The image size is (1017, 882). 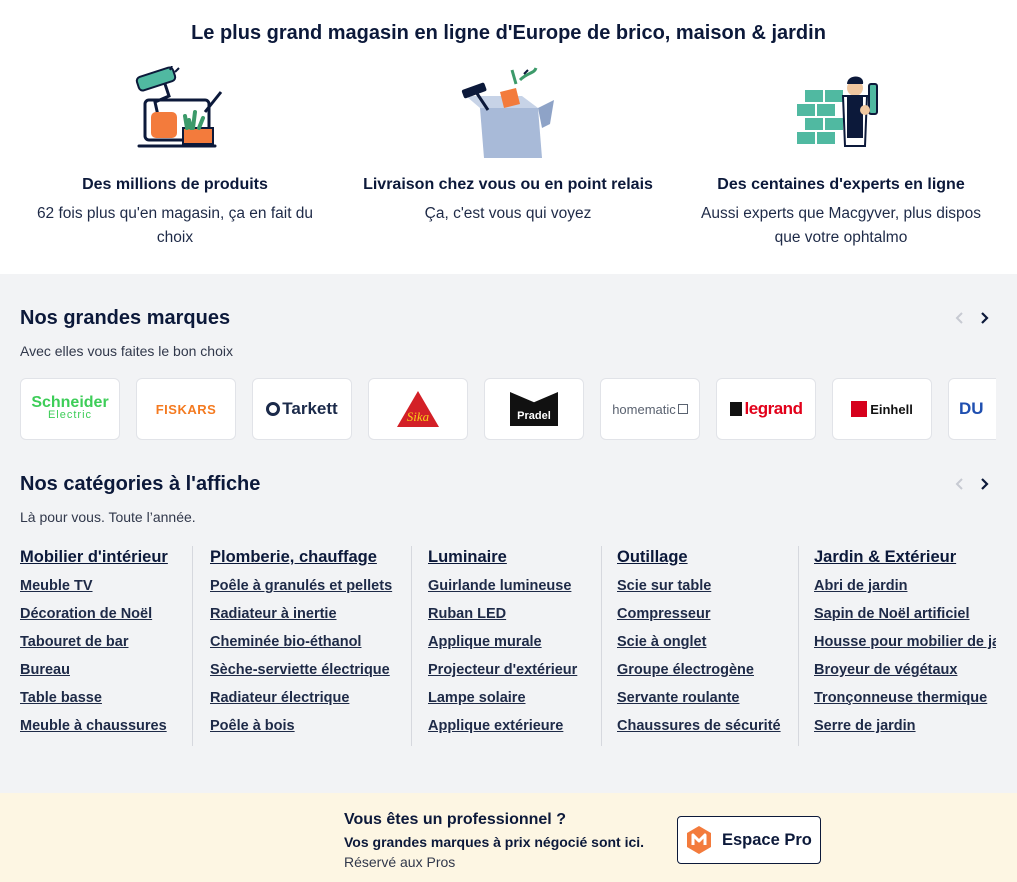 I want to click on categories-next-button, so click(x=984, y=484).